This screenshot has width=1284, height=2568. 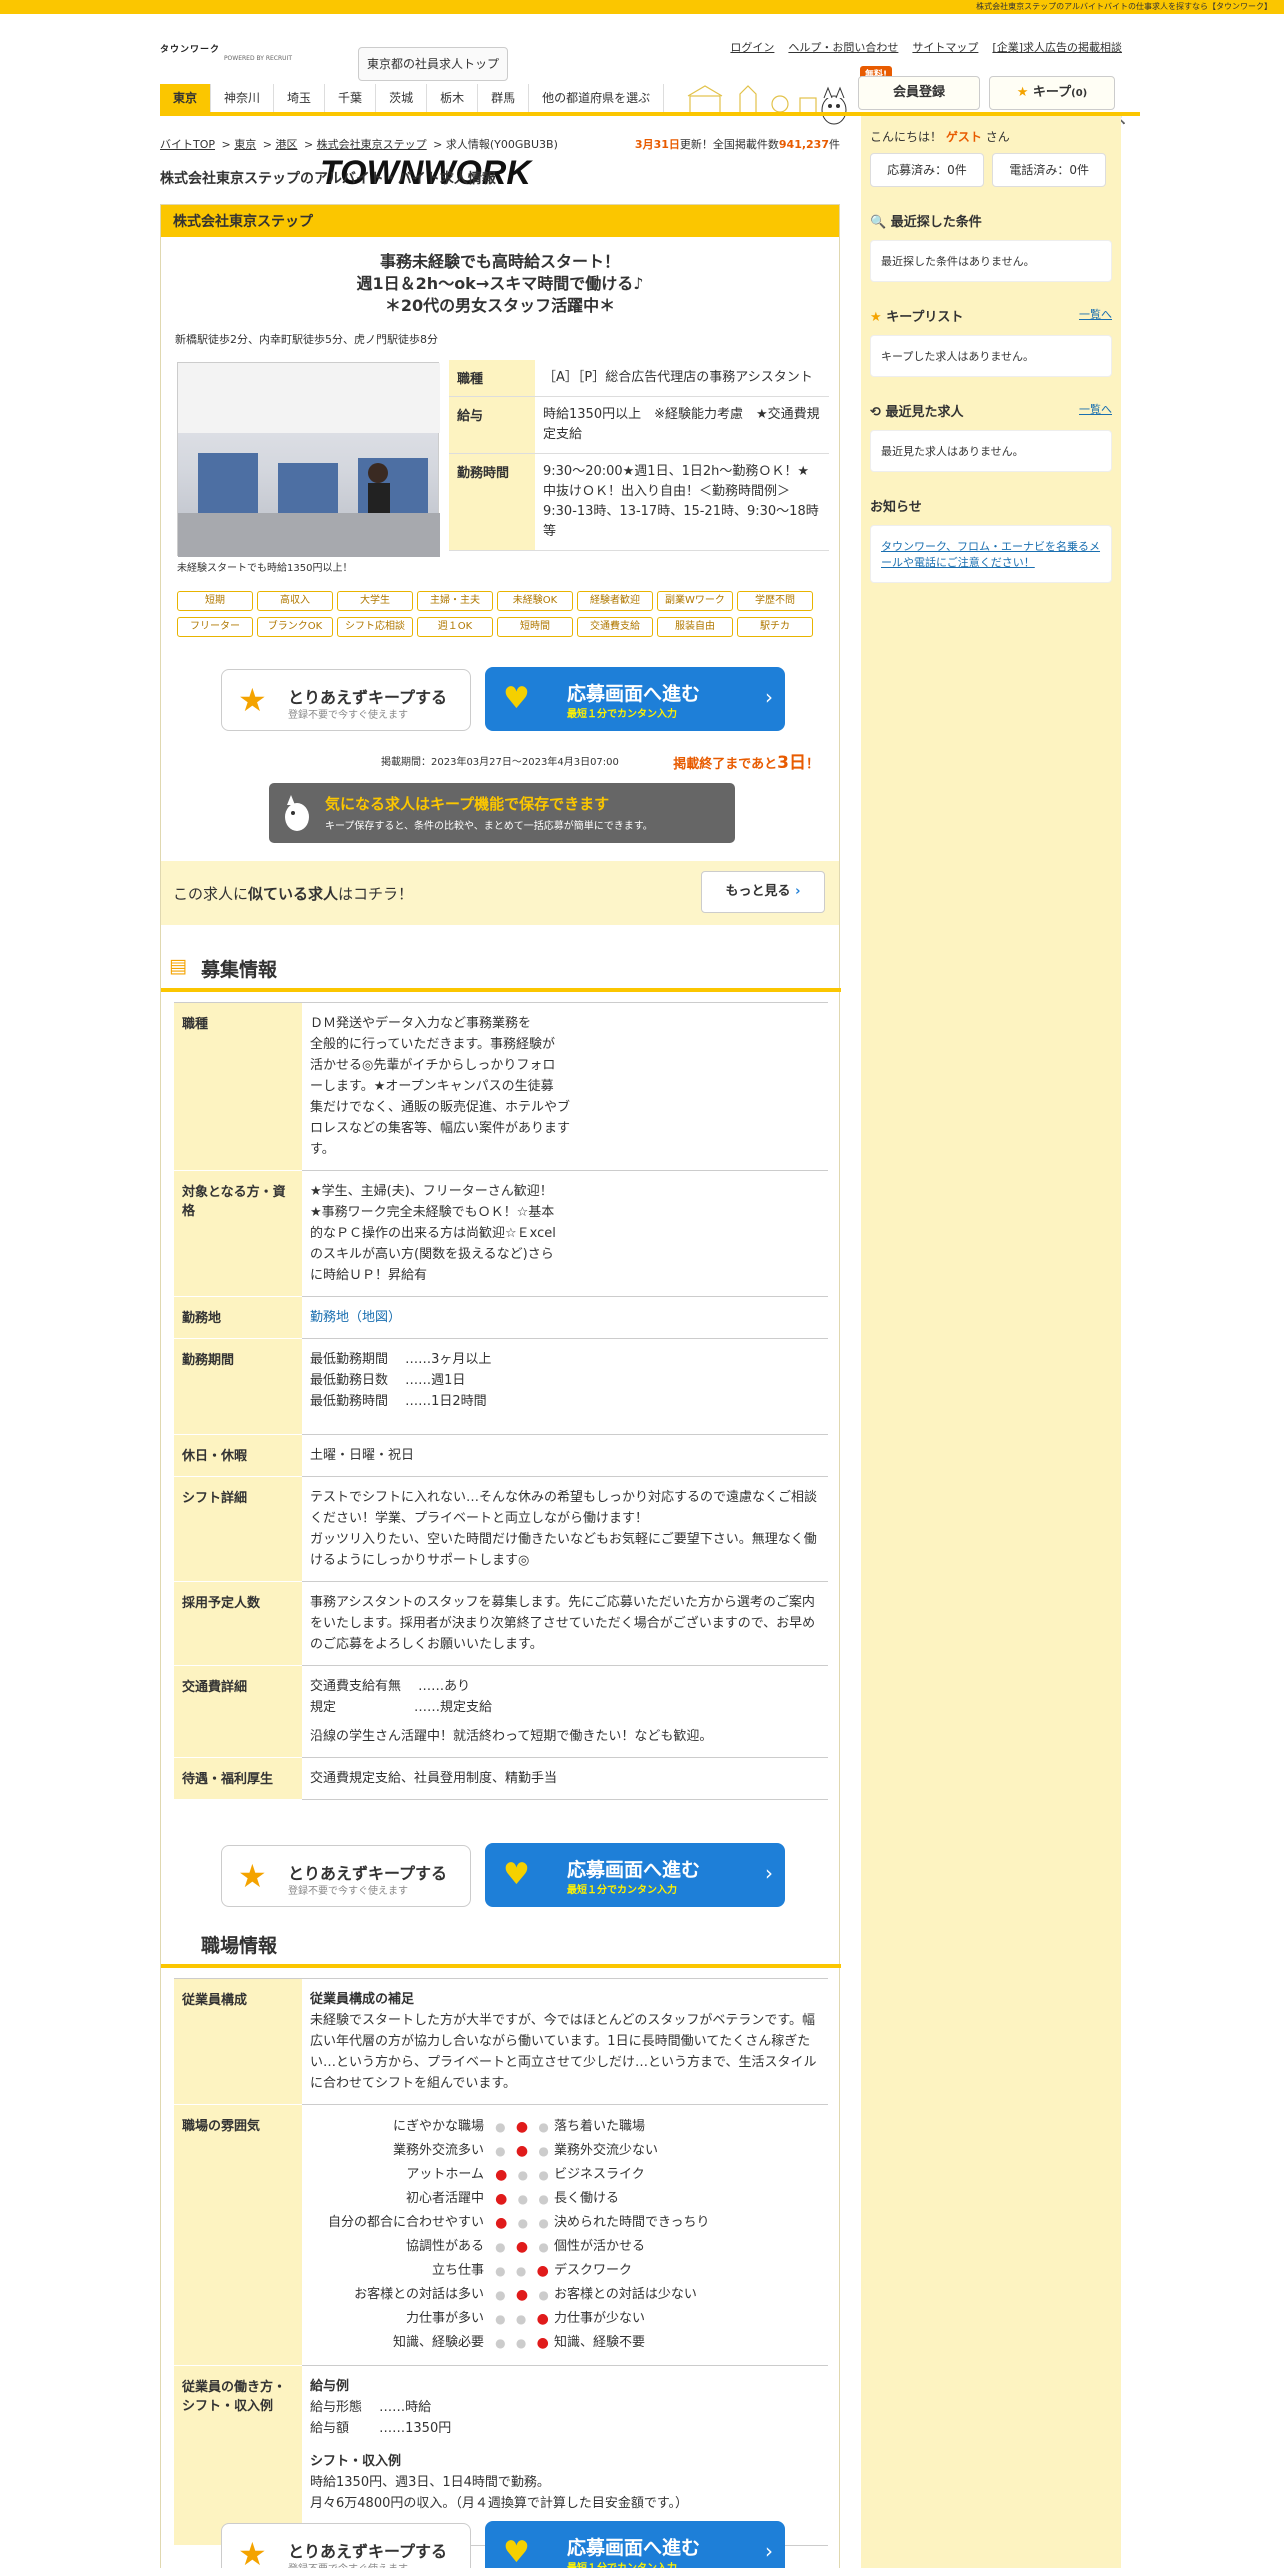 I want to click on summary-key: 職種, so click(x=492, y=378).